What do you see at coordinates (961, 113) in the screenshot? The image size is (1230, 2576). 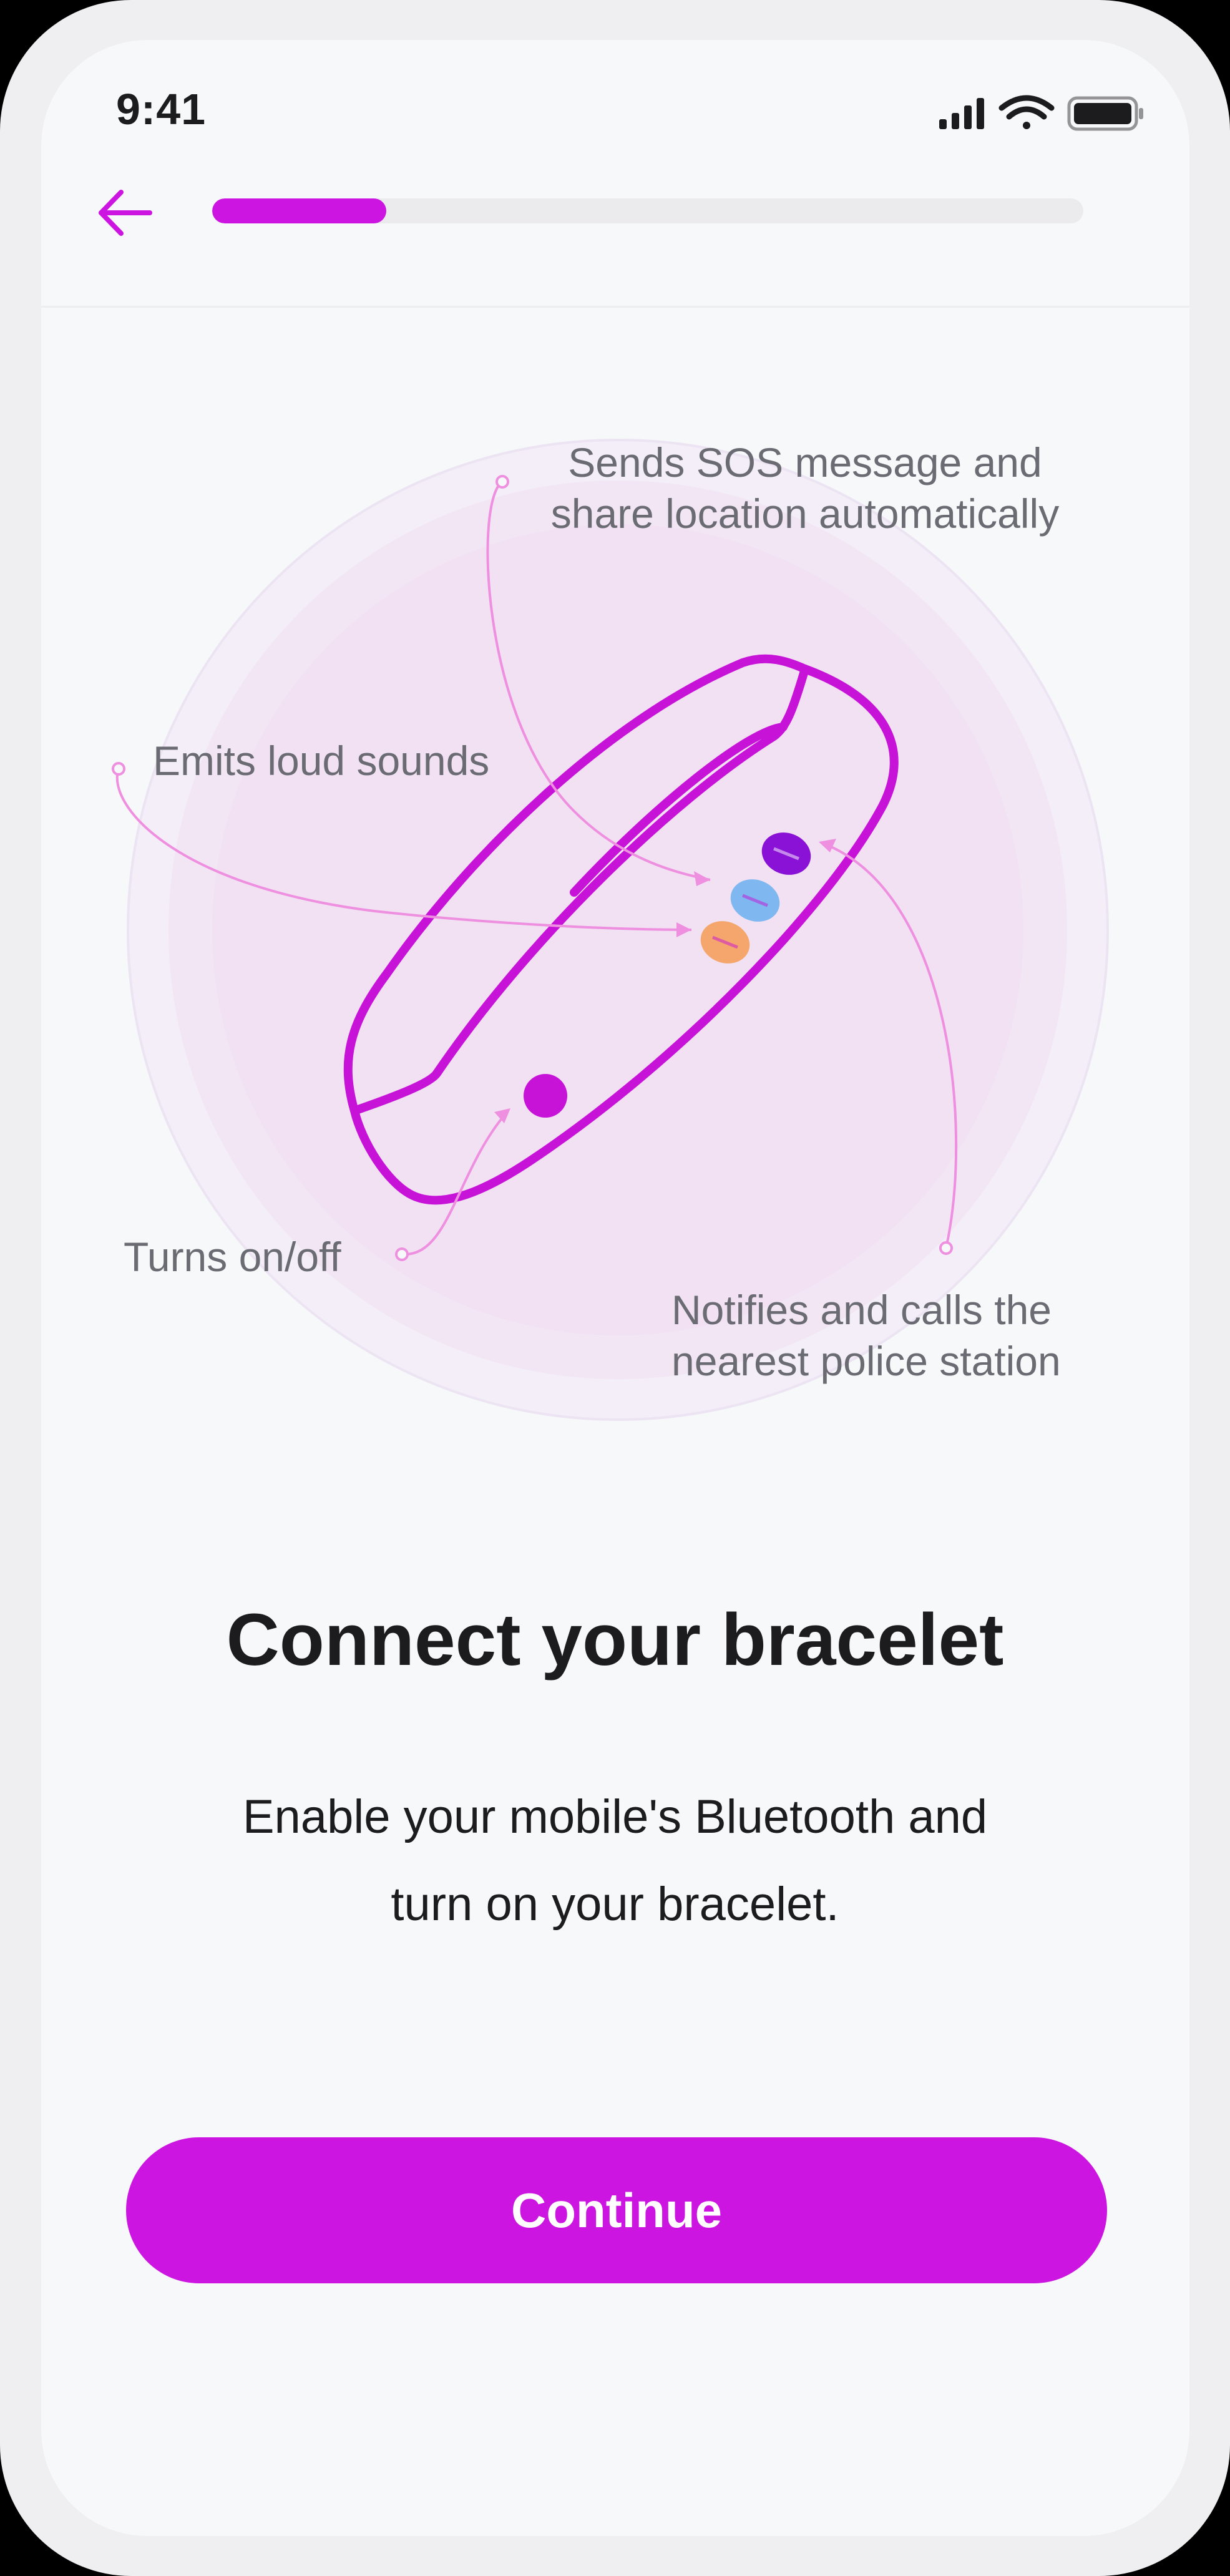 I see `signal-icon` at bounding box center [961, 113].